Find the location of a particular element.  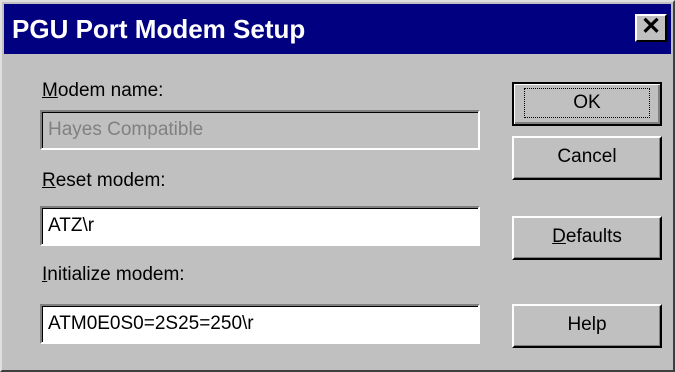

reset-modem-field: ATZ\r is located at coordinates (260, 226).